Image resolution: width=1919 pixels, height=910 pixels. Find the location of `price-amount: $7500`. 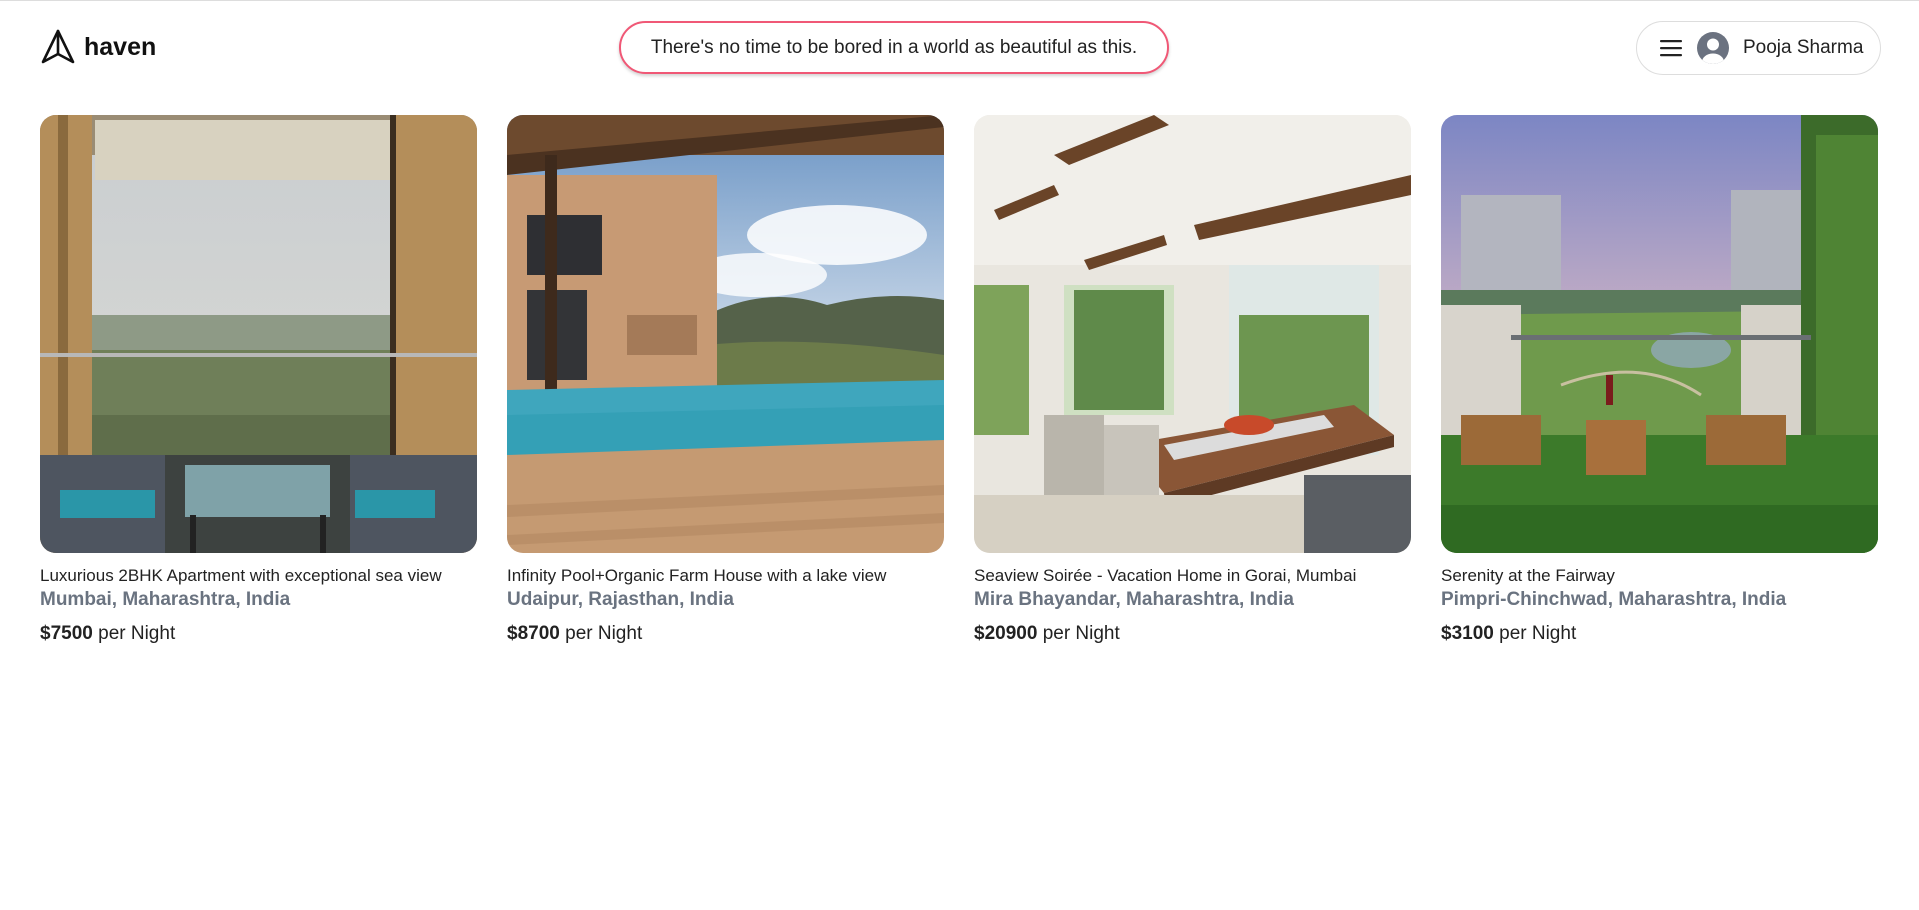

price-amount: $7500 is located at coordinates (66, 633).